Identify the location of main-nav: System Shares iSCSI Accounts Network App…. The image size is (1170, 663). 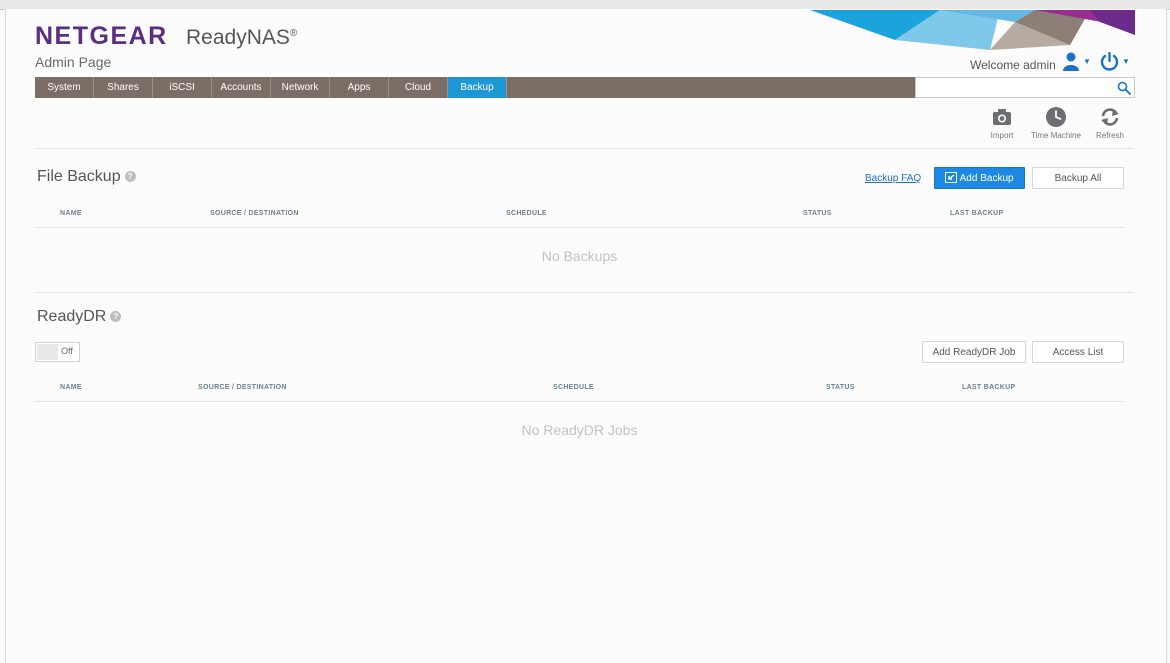
(475, 87).